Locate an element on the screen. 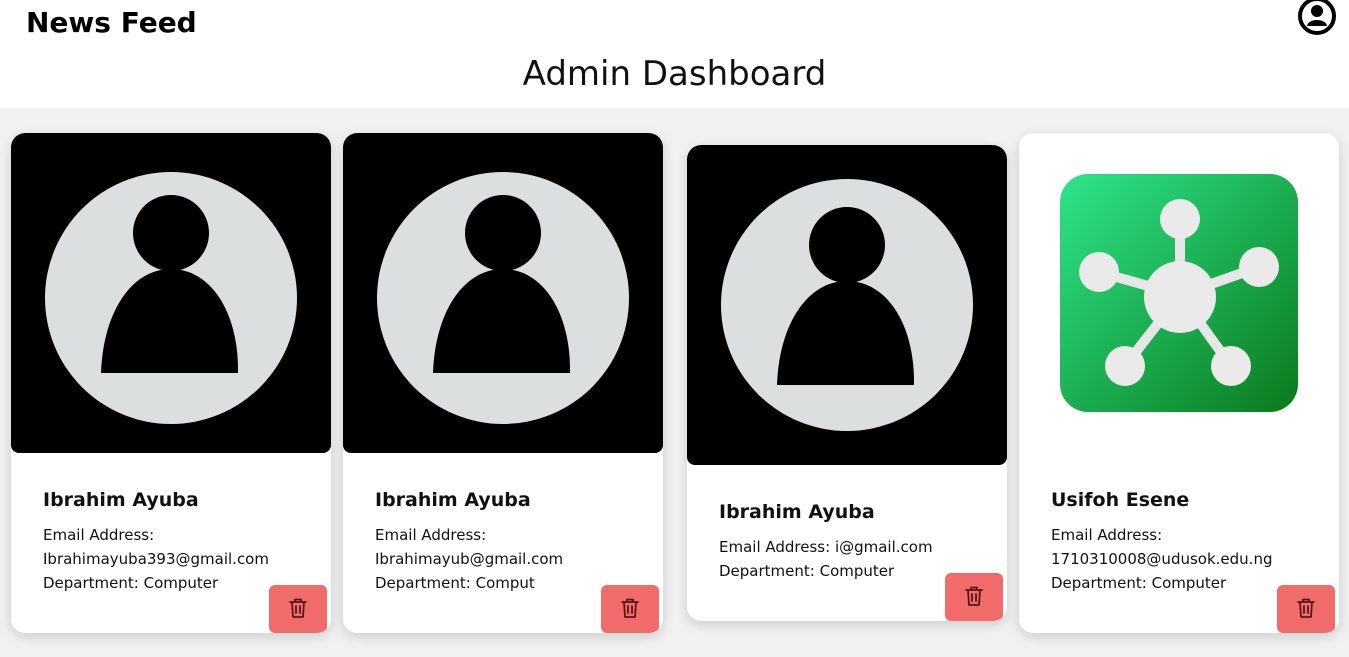 The width and height of the screenshot is (1349, 657). email-value: Ibrahimayuba393@gmail.com is located at coordinates (156, 559).